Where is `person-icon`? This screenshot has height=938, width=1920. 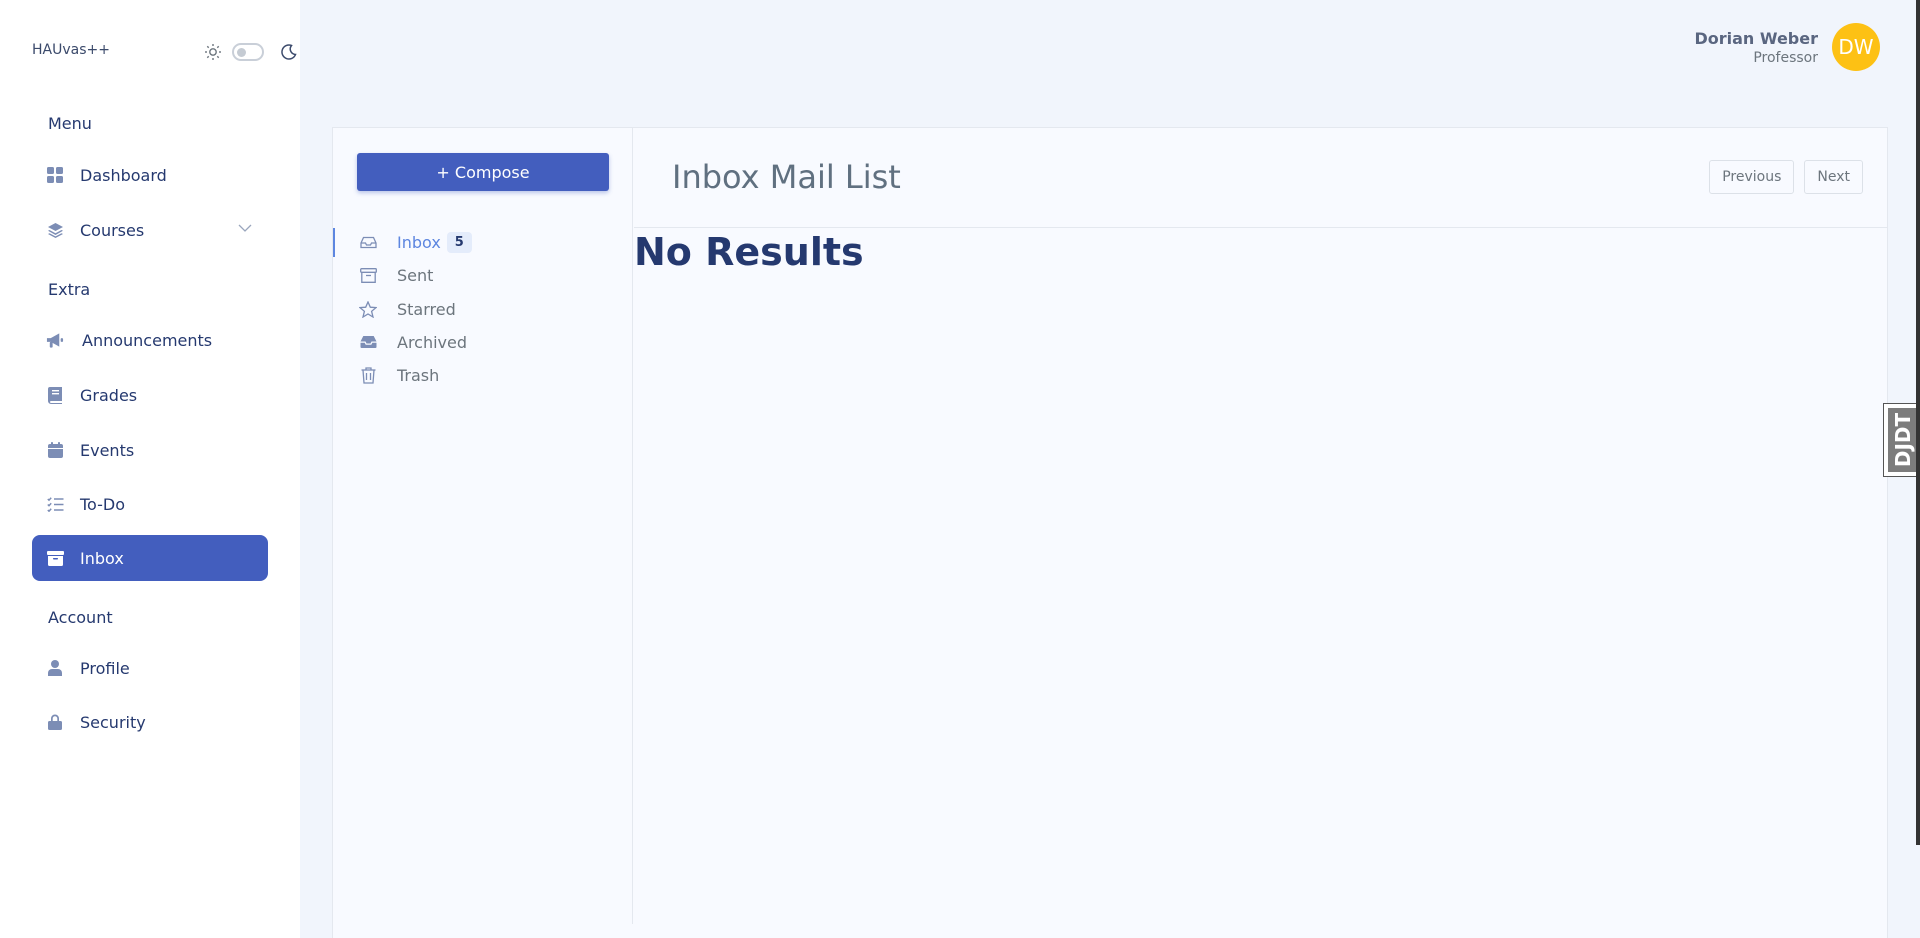 person-icon is located at coordinates (55, 668).